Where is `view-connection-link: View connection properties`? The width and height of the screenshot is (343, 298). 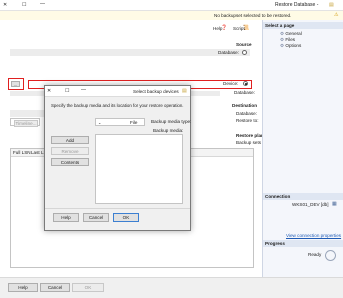
view-connection-link: View connection properties is located at coordinates (313, 235).